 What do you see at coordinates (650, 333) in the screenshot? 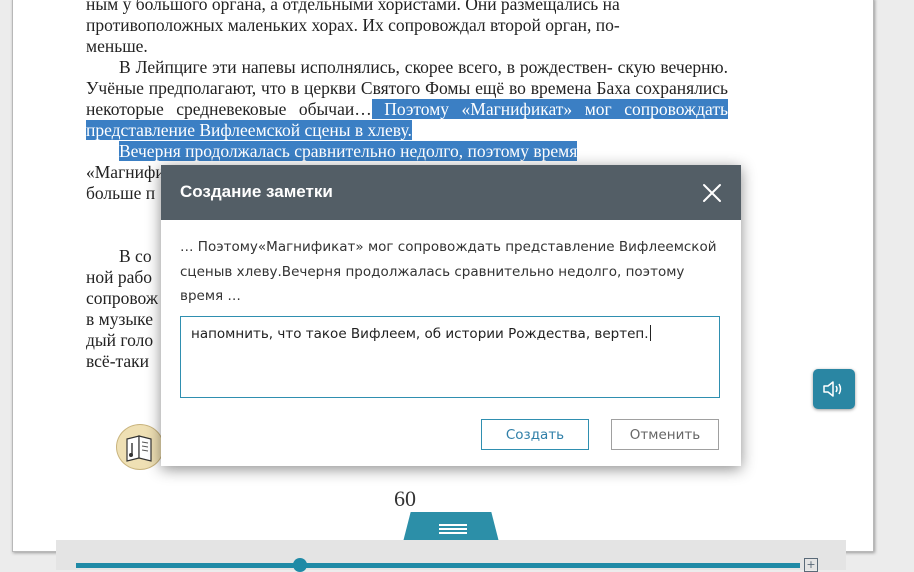
I see `text-caret` at bounding box center [650, 333].